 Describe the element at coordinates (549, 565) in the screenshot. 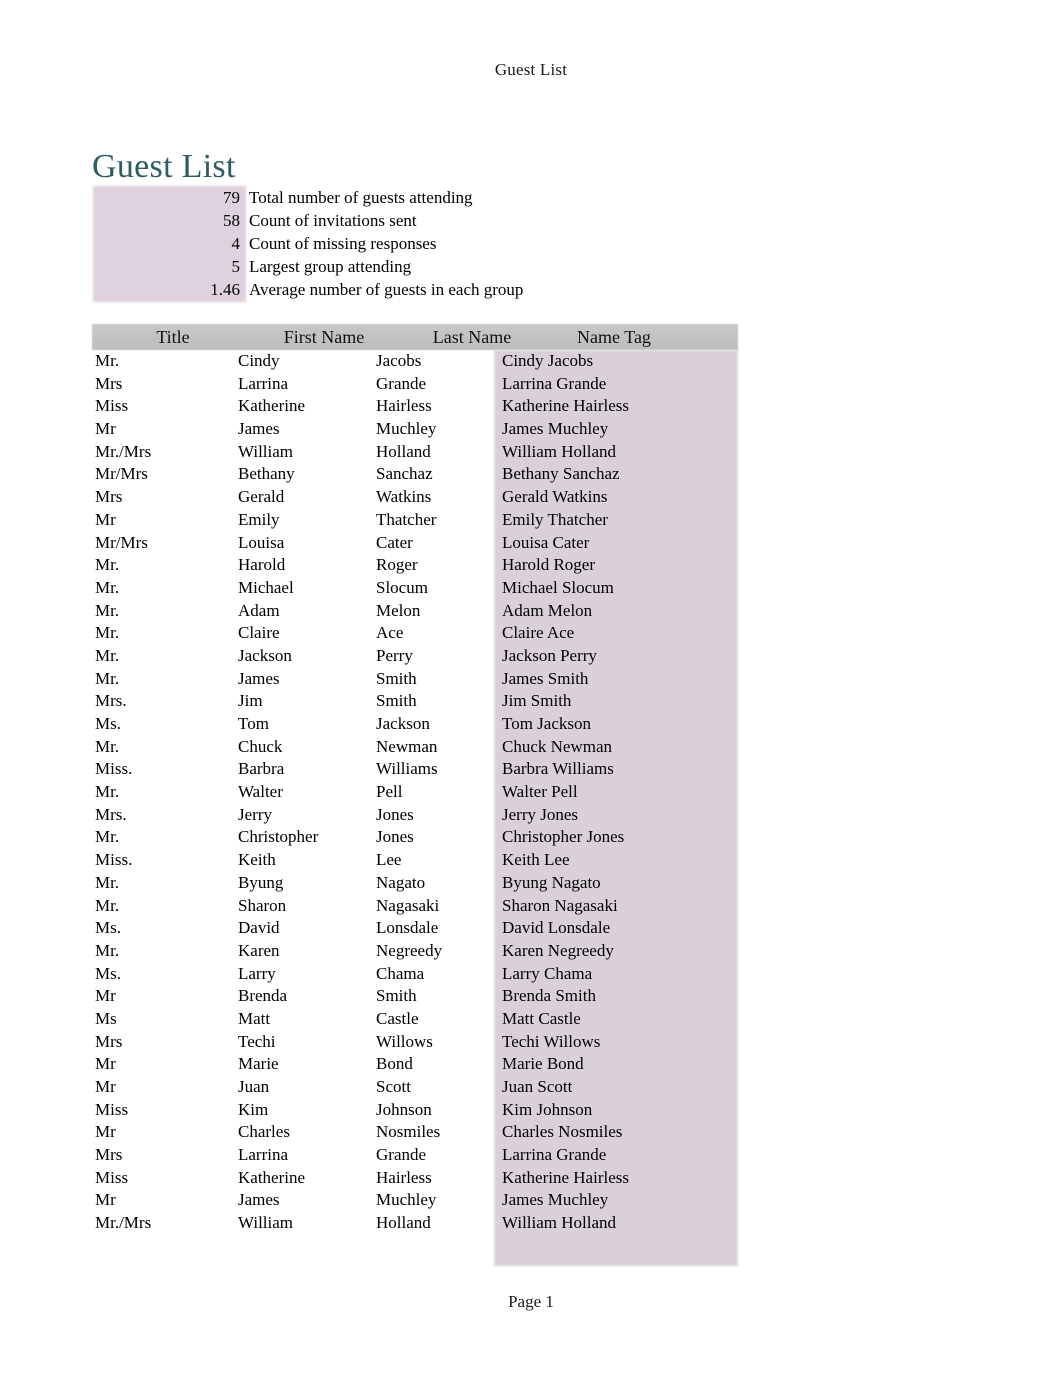

I see `cell-nametag: Harold Roger` at that location.